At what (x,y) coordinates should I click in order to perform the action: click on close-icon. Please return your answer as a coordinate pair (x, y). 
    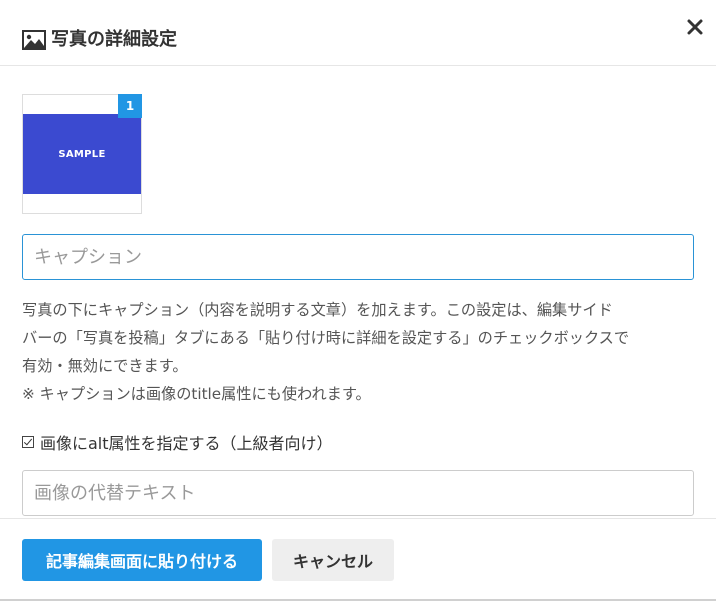
    Looking at the image, I should click on (695, 27).